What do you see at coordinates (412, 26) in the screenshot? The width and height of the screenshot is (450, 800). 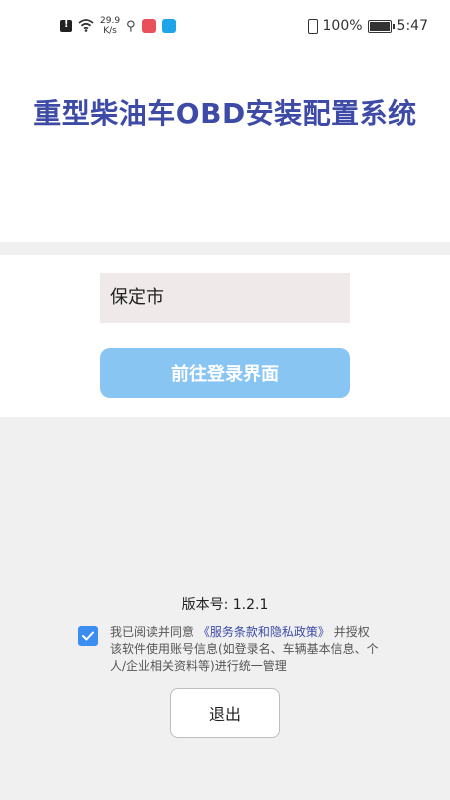 I see `clock: 5:47` at bounding box center [412, 26].